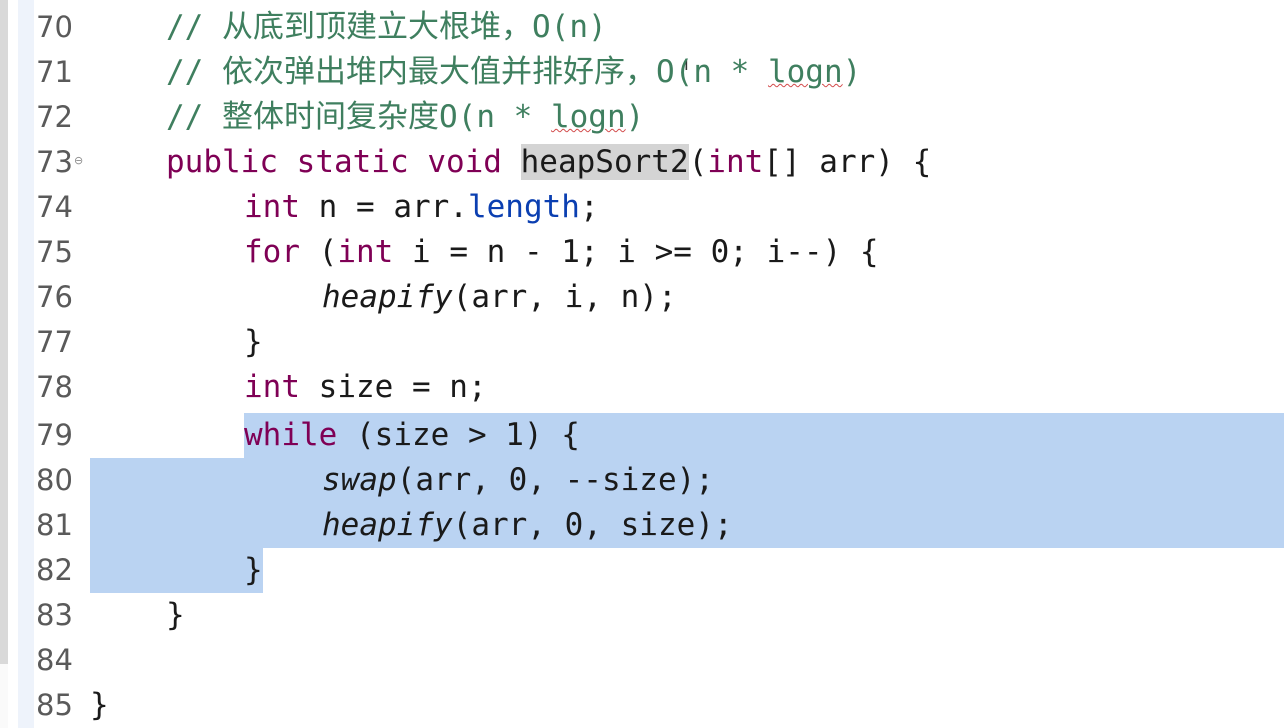 This screenshot has height=728, width=1284. I want to click on line-number: 84, so click(54, 660).